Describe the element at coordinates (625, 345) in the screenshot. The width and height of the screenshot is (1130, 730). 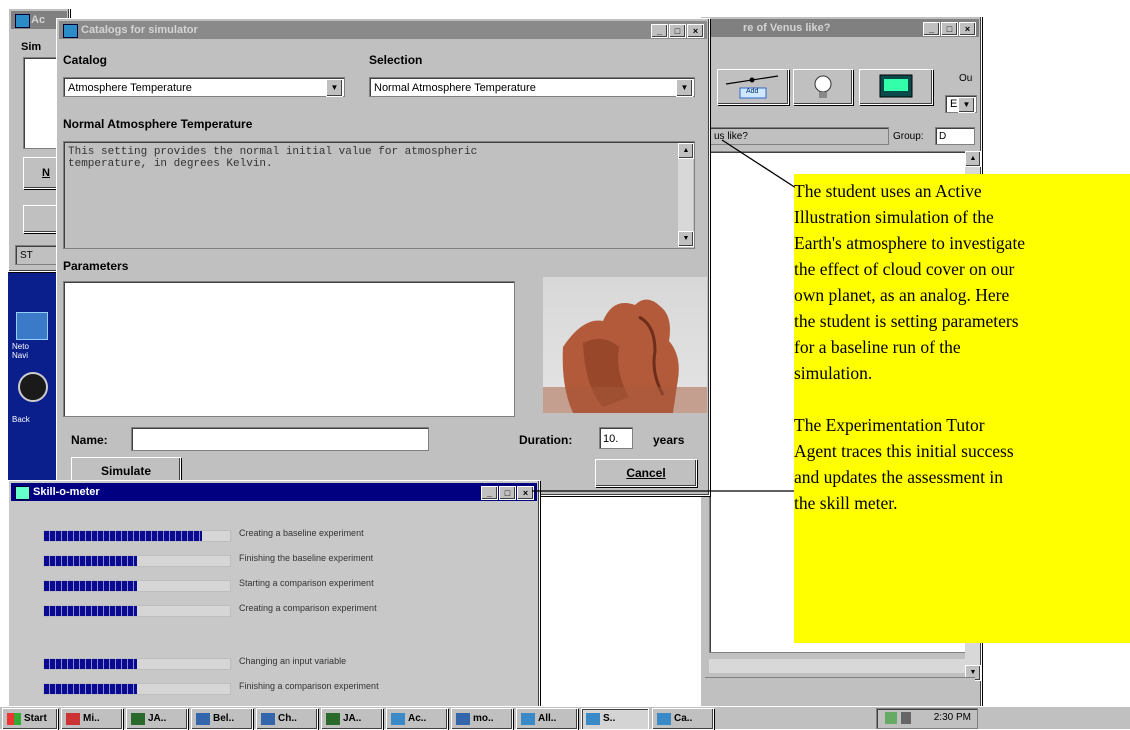
I see `rock-formation-image` at that location.